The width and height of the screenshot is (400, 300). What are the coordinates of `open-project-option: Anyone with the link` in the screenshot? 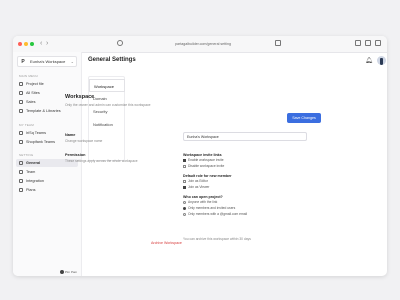 It's located at (200, 202).